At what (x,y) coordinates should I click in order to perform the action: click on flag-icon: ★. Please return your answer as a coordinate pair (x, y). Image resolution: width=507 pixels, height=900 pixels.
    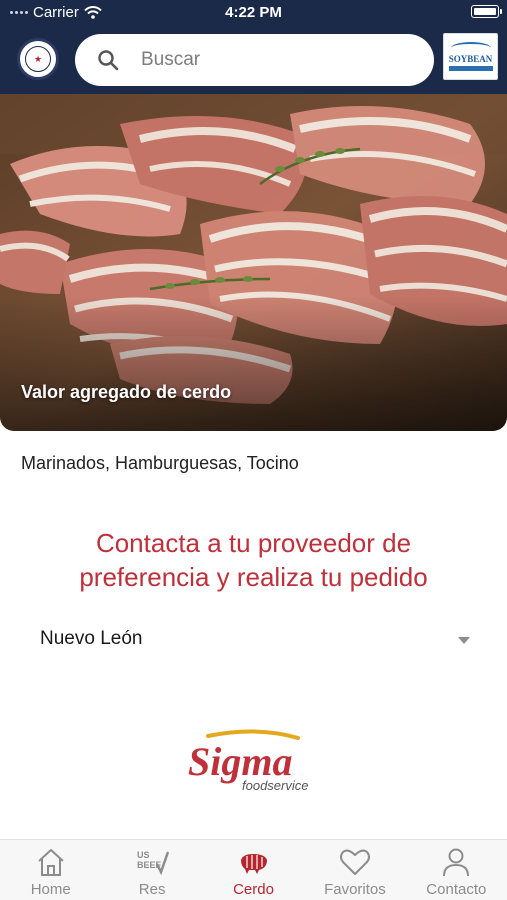
    Looking at the image, I should click on (38, 59).